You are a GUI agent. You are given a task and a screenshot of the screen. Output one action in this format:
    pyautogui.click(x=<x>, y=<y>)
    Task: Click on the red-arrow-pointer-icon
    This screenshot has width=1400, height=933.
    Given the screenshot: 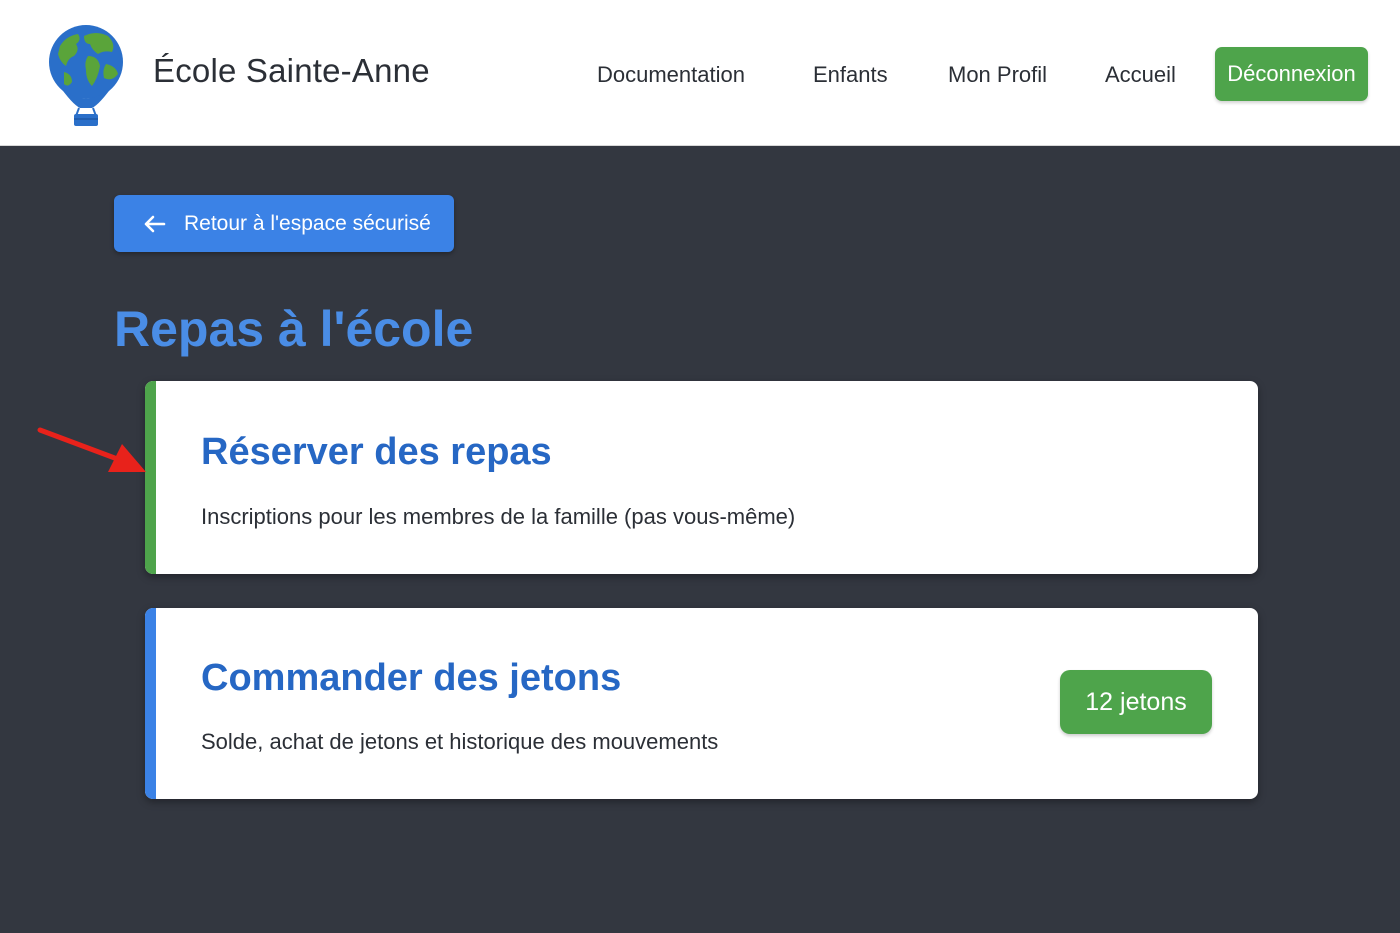 What is the action you would take?
    pyautogui.click(x=94, y=452)
    